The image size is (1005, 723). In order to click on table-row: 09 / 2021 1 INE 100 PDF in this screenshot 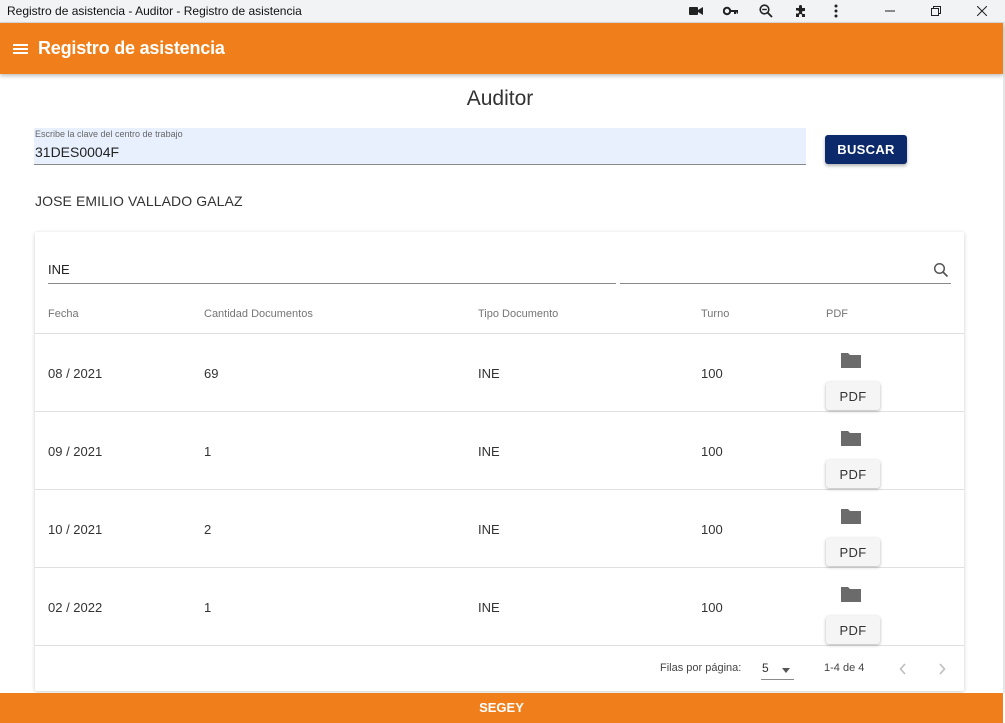, I will do `click(499, 451)`.